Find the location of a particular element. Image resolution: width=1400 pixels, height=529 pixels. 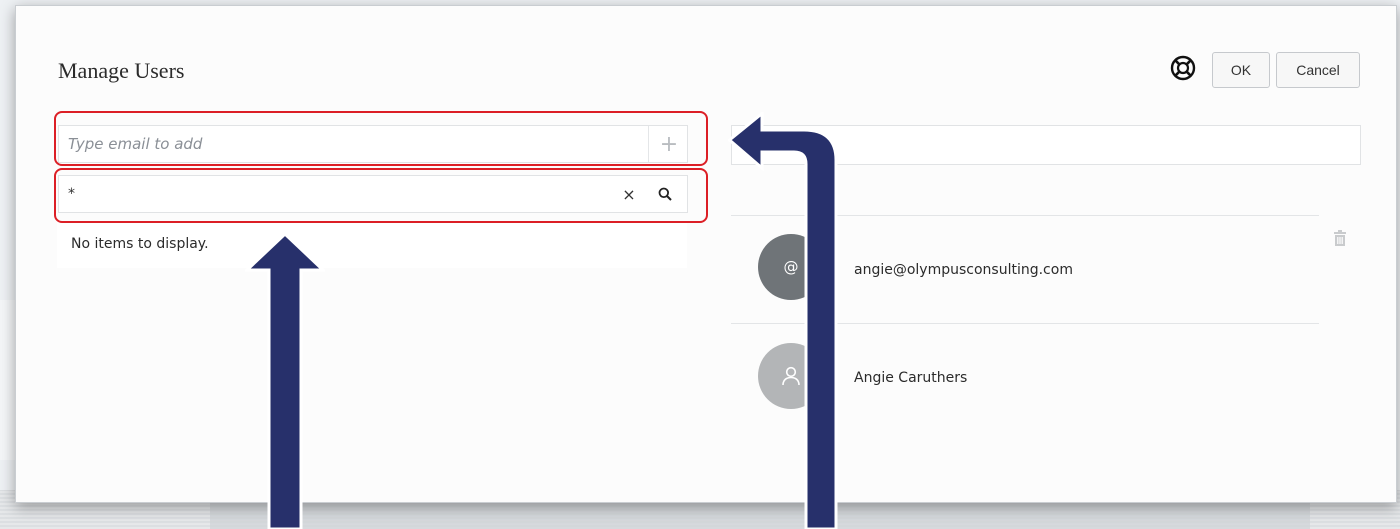

clear-search-button: × is located at coordinates (629, 194).